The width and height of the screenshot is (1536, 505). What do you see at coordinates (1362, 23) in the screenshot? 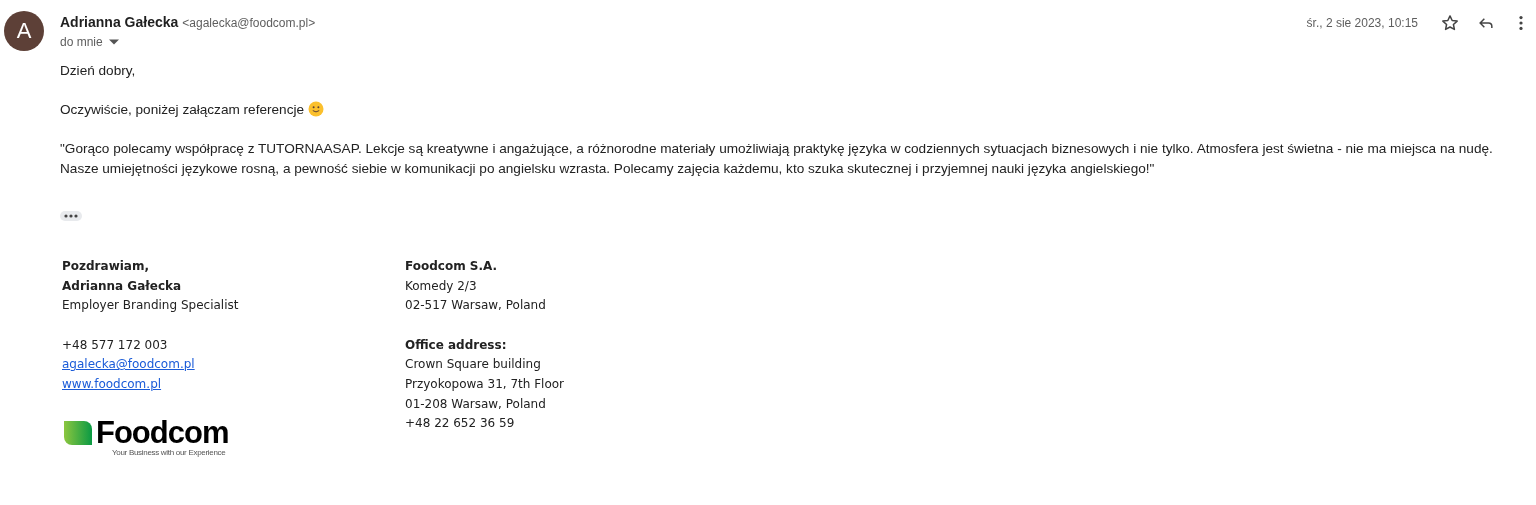
I see `message-date: śr., 2 sie 2023, 10:15` at bounding box center [1362, 23].